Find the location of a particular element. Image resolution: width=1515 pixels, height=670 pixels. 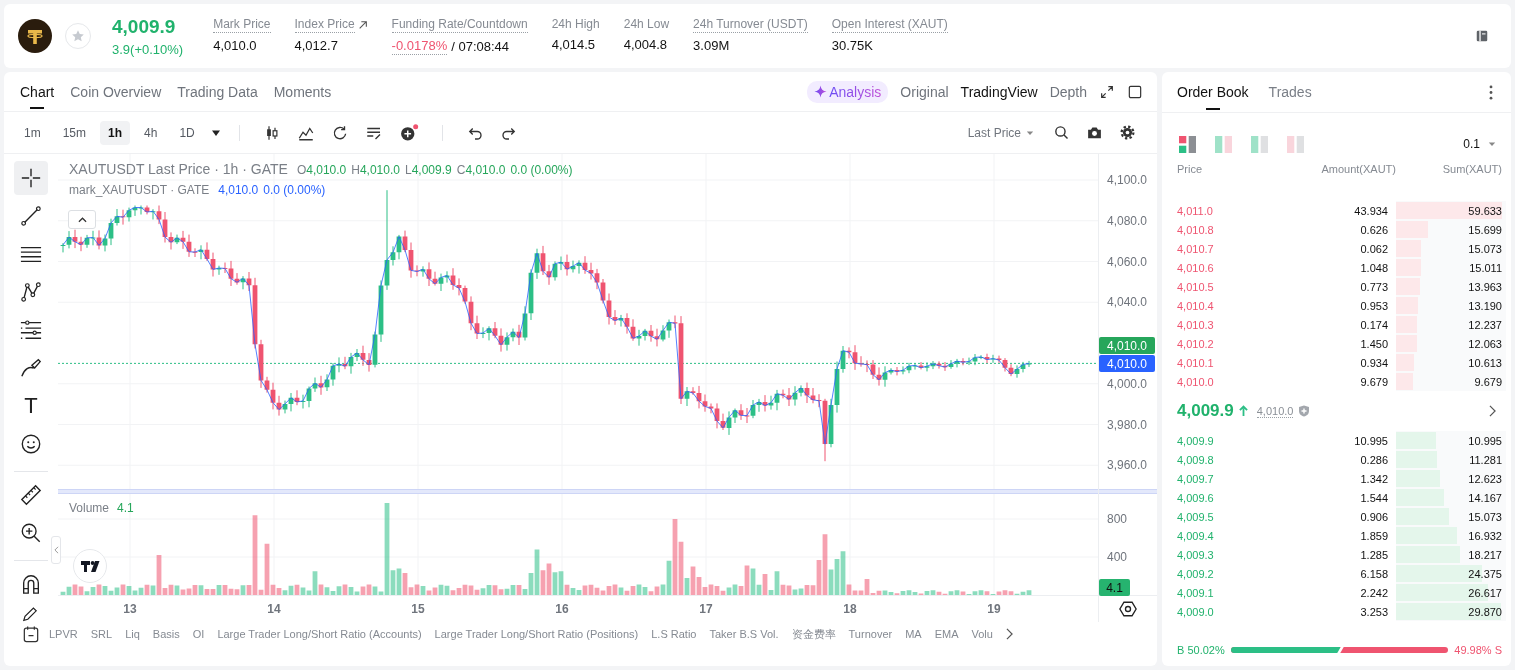

ask-sum: 15.699 is located at coordinates (1485, 229).